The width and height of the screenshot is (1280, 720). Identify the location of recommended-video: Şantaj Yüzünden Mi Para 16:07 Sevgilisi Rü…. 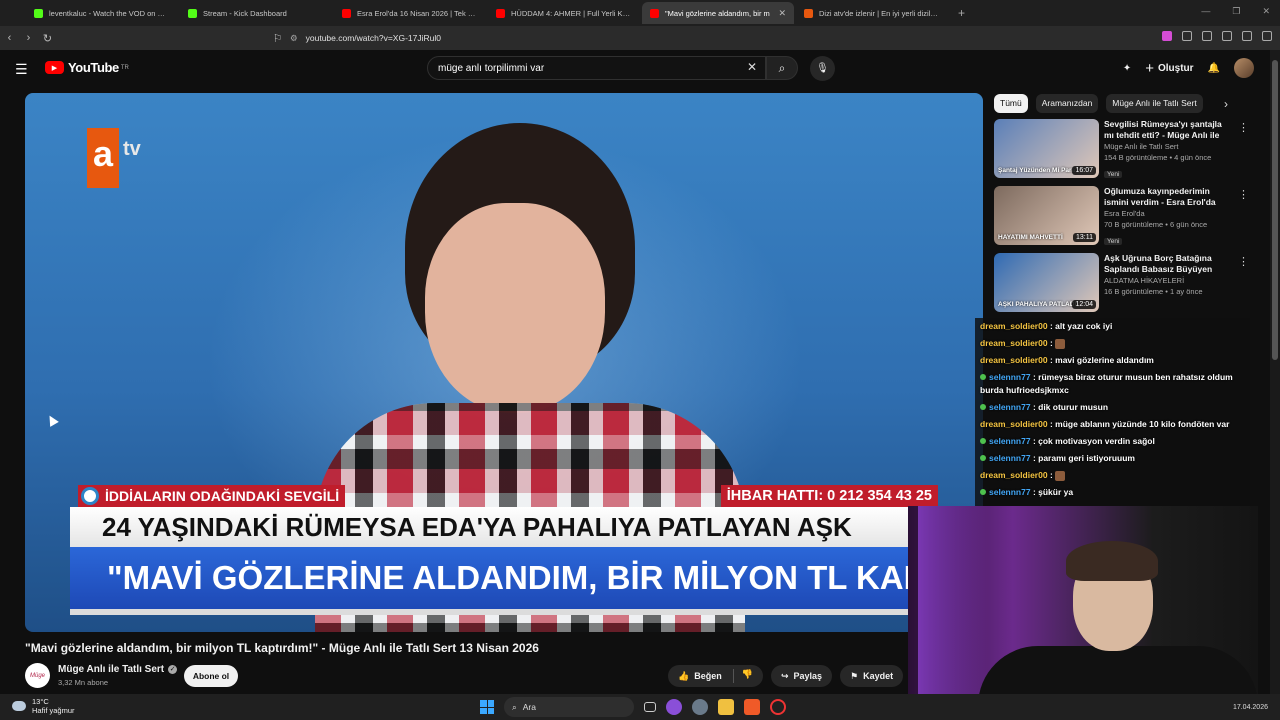
(1121, 150).